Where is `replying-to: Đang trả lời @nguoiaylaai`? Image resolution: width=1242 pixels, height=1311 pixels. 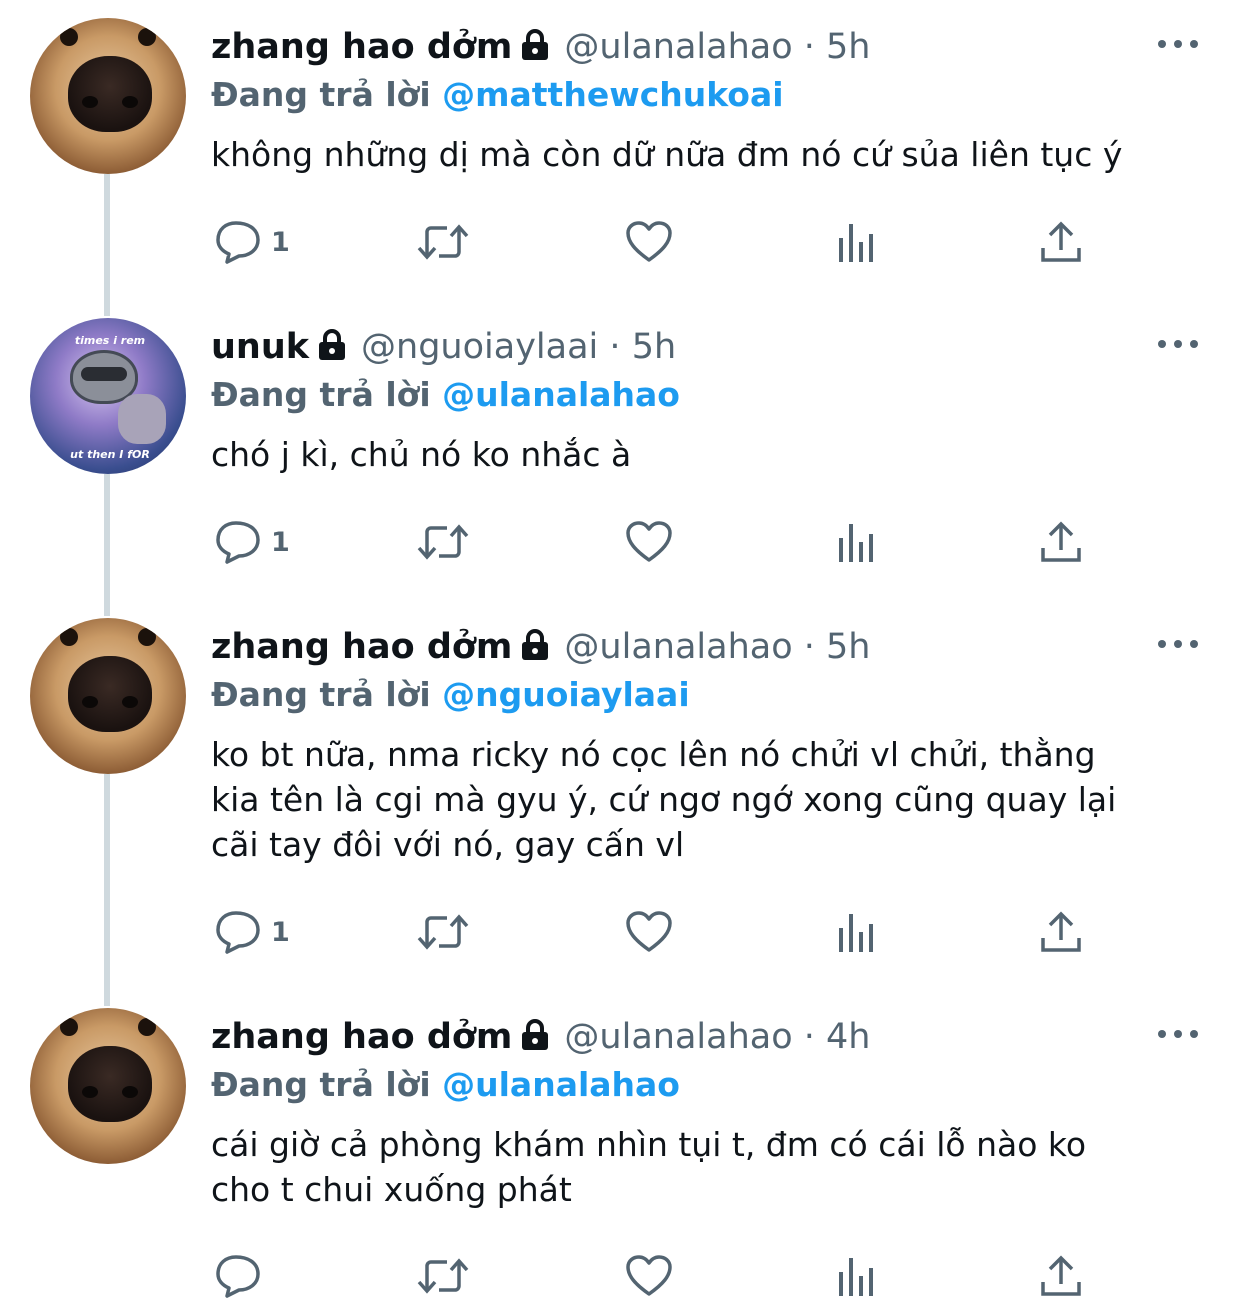
replying-to: Đang trả lời @nguoiaylaai is located at coordinates (450, 695).